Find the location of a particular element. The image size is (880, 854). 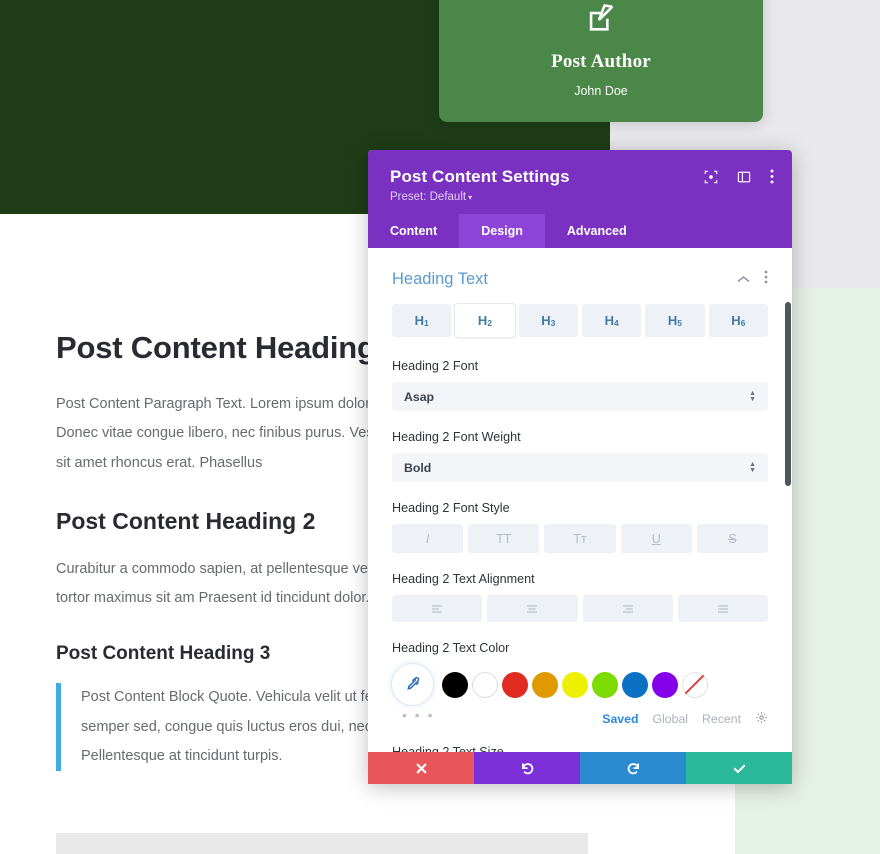

modal-header-icons is located at coordinates (739, 176).